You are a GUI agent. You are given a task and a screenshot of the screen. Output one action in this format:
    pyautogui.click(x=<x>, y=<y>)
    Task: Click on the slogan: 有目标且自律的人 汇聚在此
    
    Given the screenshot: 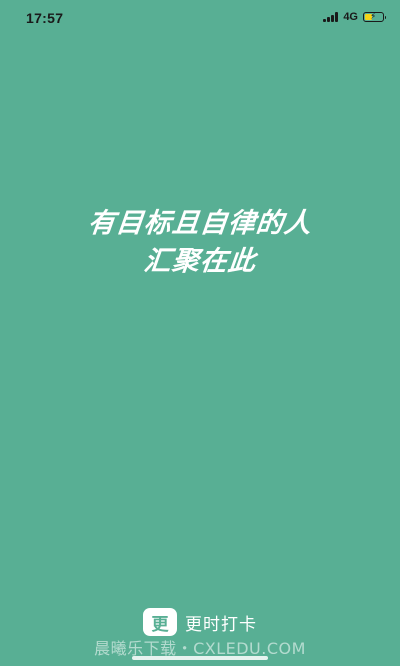 What is the action you would take?
    pyautogui.click(x=200, y=243)
    